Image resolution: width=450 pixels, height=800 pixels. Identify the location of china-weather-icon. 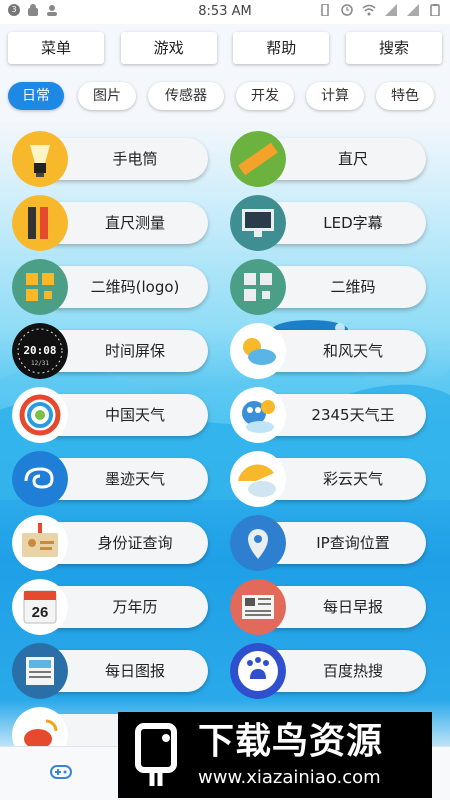
(40, 415).